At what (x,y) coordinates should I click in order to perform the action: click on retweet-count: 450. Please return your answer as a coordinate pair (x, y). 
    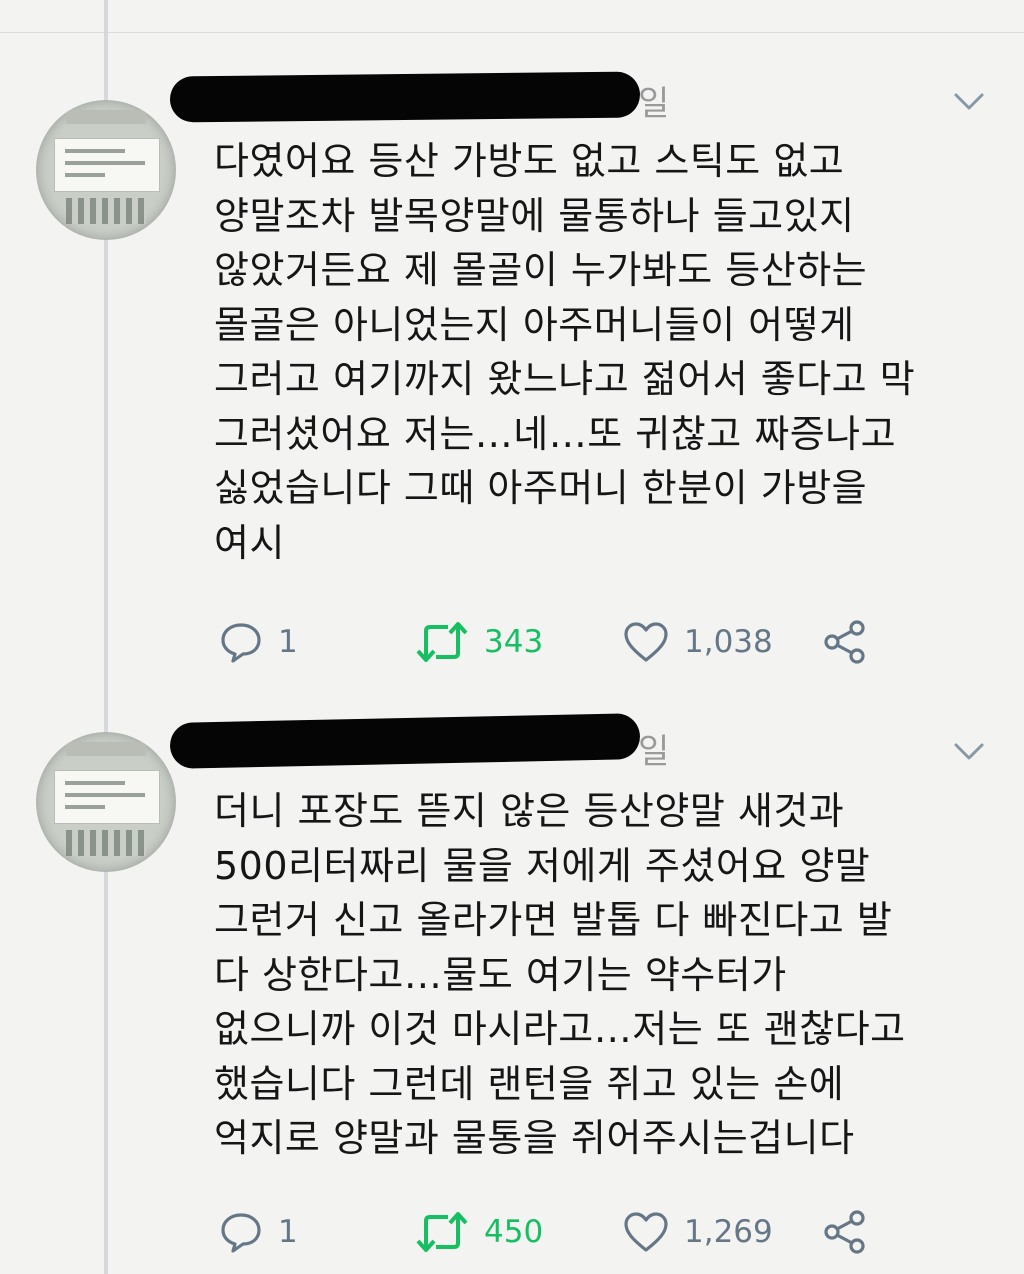
    Looking at the image, I should click on (514, 1232).